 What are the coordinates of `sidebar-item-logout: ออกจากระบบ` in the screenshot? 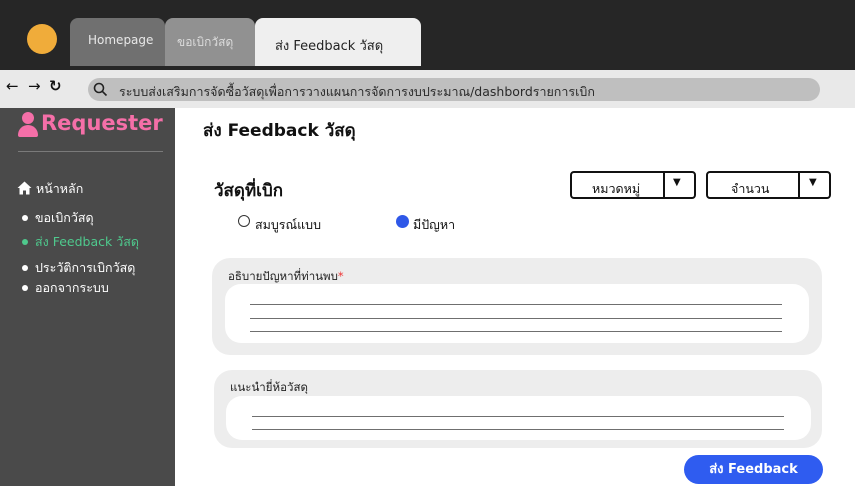 It's located at (72, 288).